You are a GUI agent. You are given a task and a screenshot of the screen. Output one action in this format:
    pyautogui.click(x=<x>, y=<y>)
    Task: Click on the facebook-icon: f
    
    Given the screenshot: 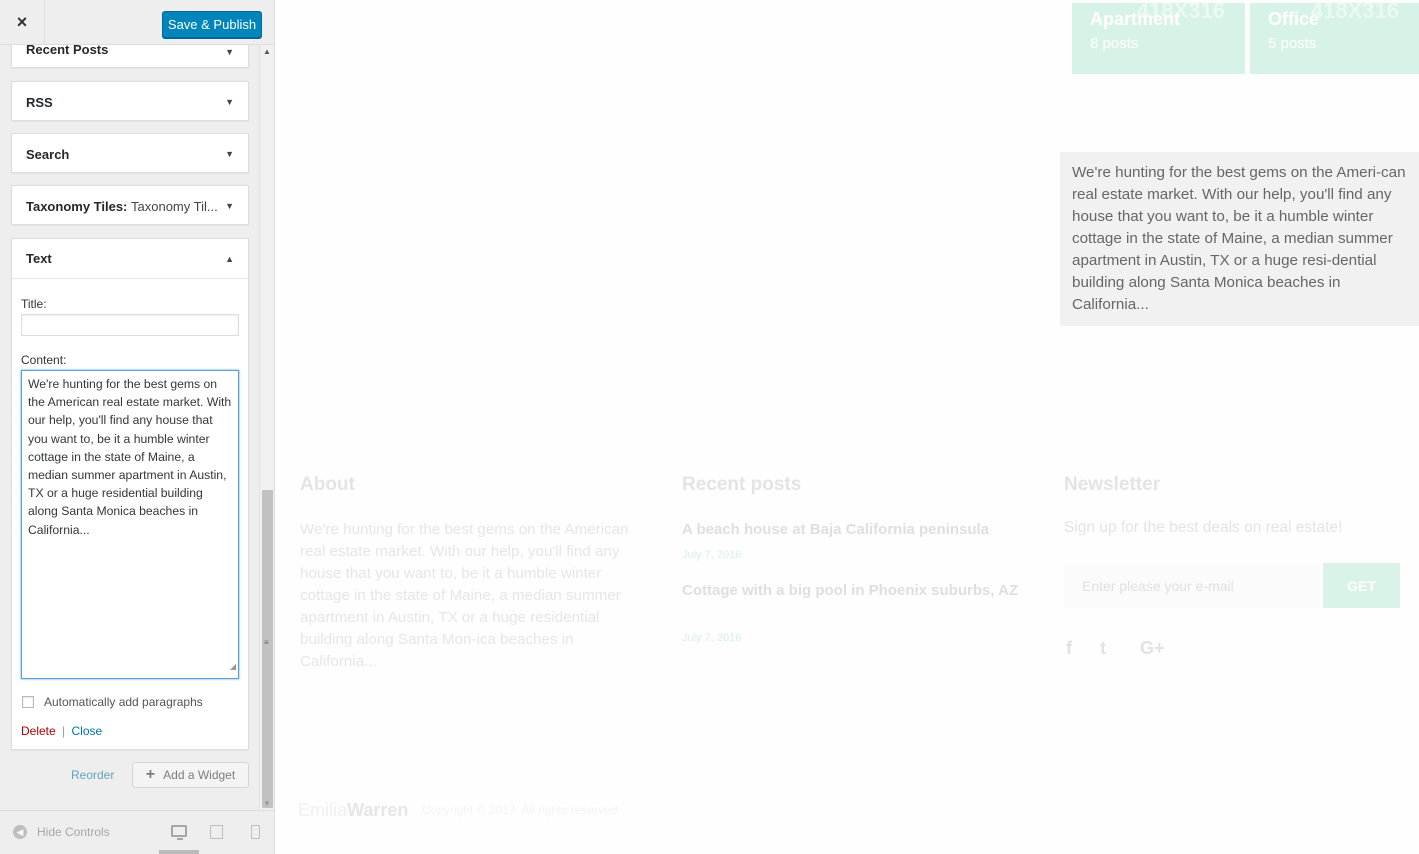 What is the action you would take?
    pyautogui.click(x=1069, y=648)
    